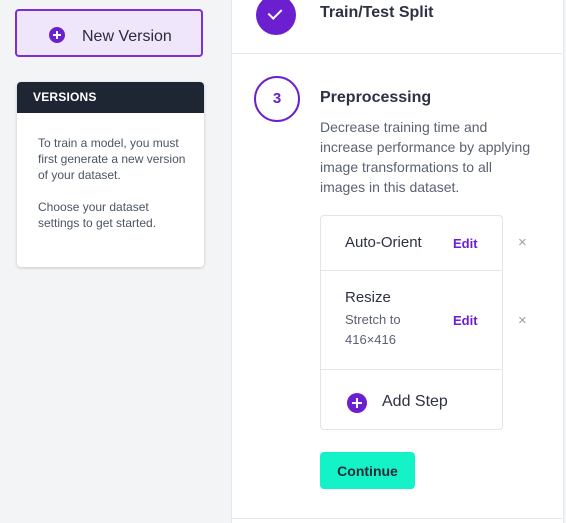 The height and width of the screenshot is (523, 566). I want to click on new-version-button: New Version, so click(109, 33).